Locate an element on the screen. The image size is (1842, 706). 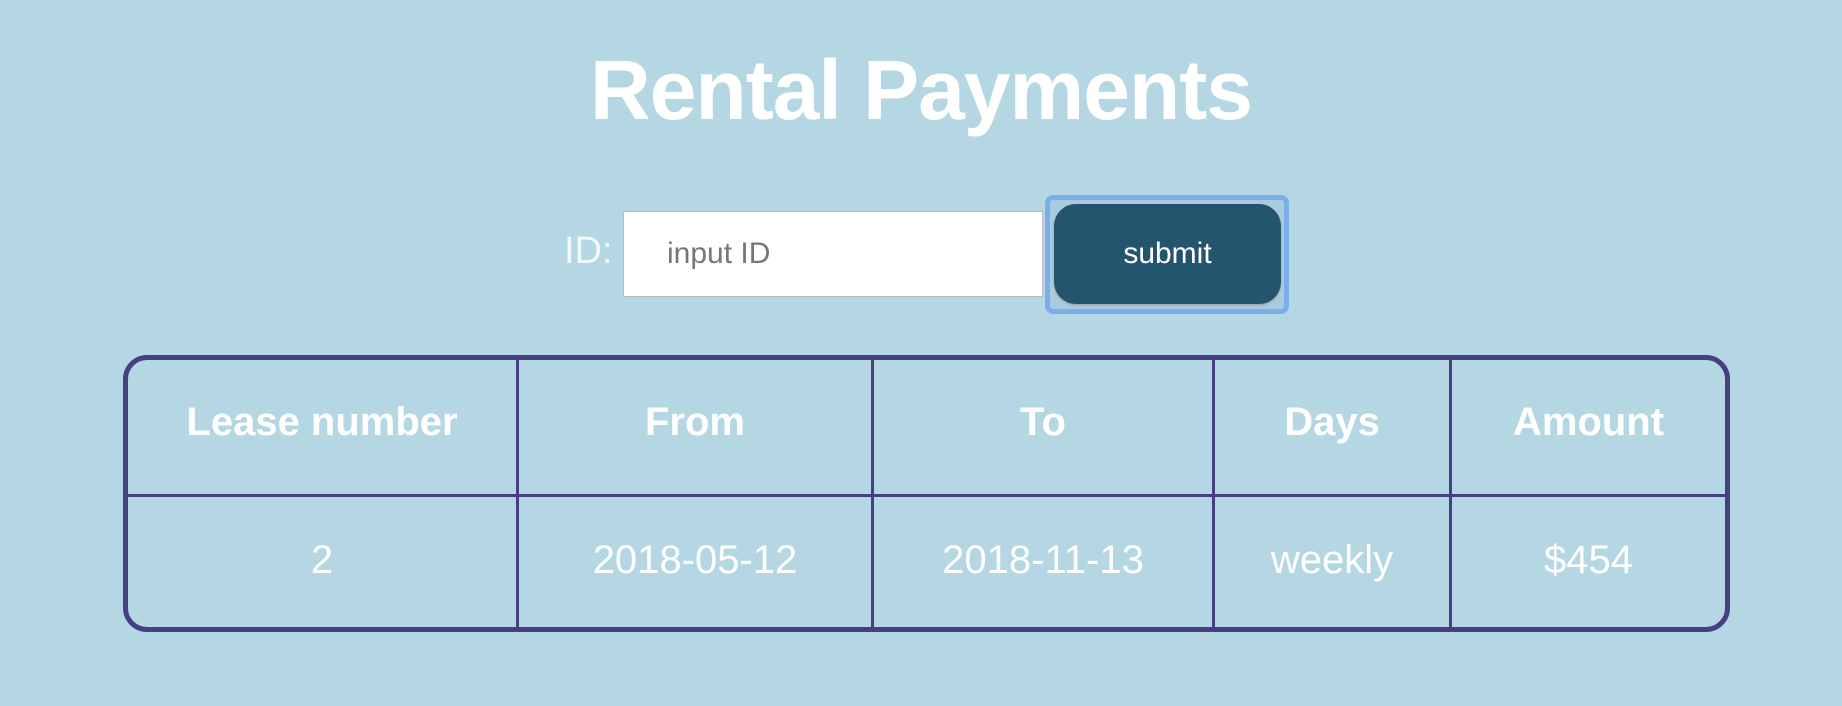
id-label: ID: is located at coordinates (588, 251).